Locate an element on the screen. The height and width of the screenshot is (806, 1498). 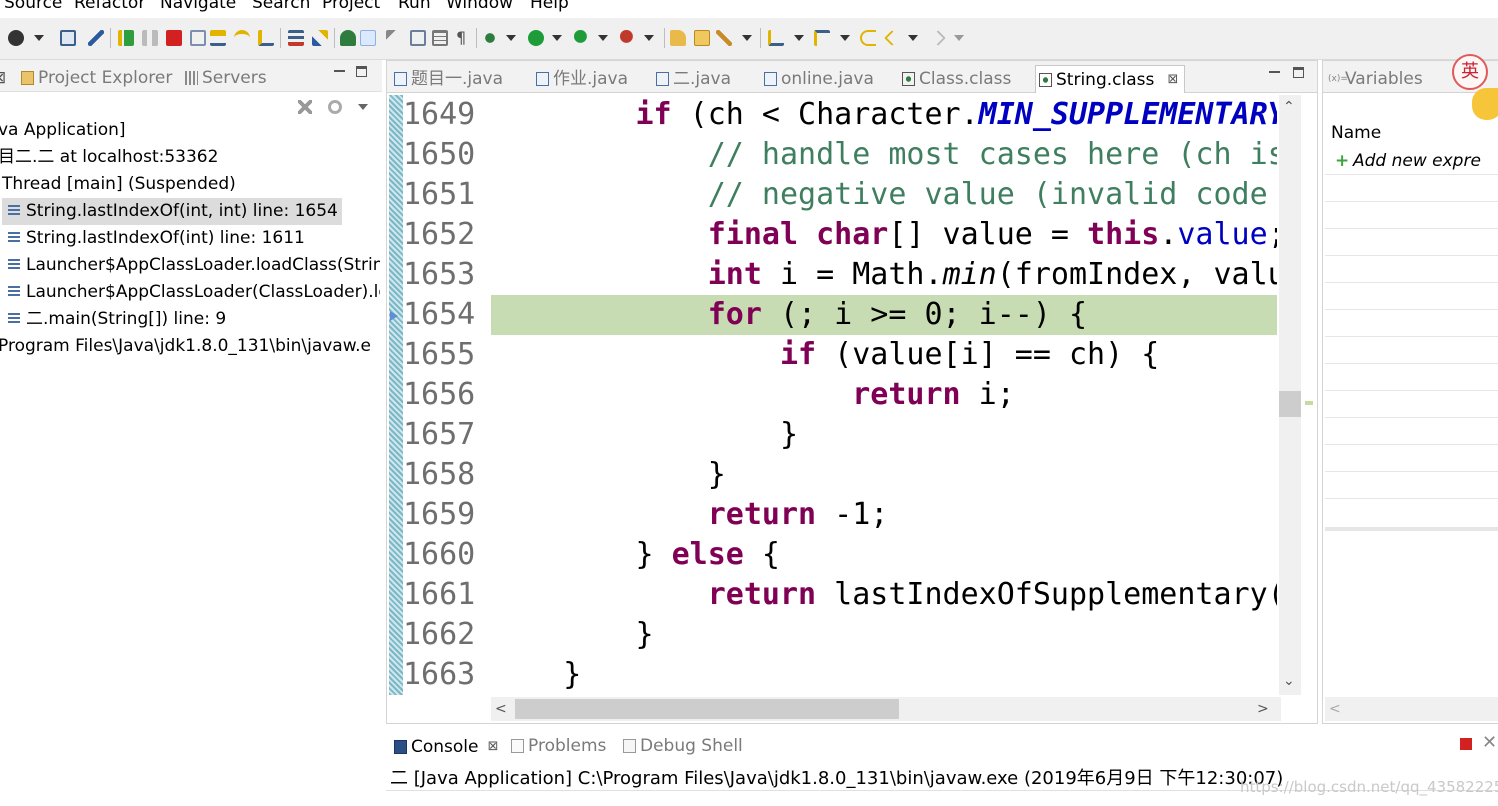
display-icon is located at coordinates (368, 38).